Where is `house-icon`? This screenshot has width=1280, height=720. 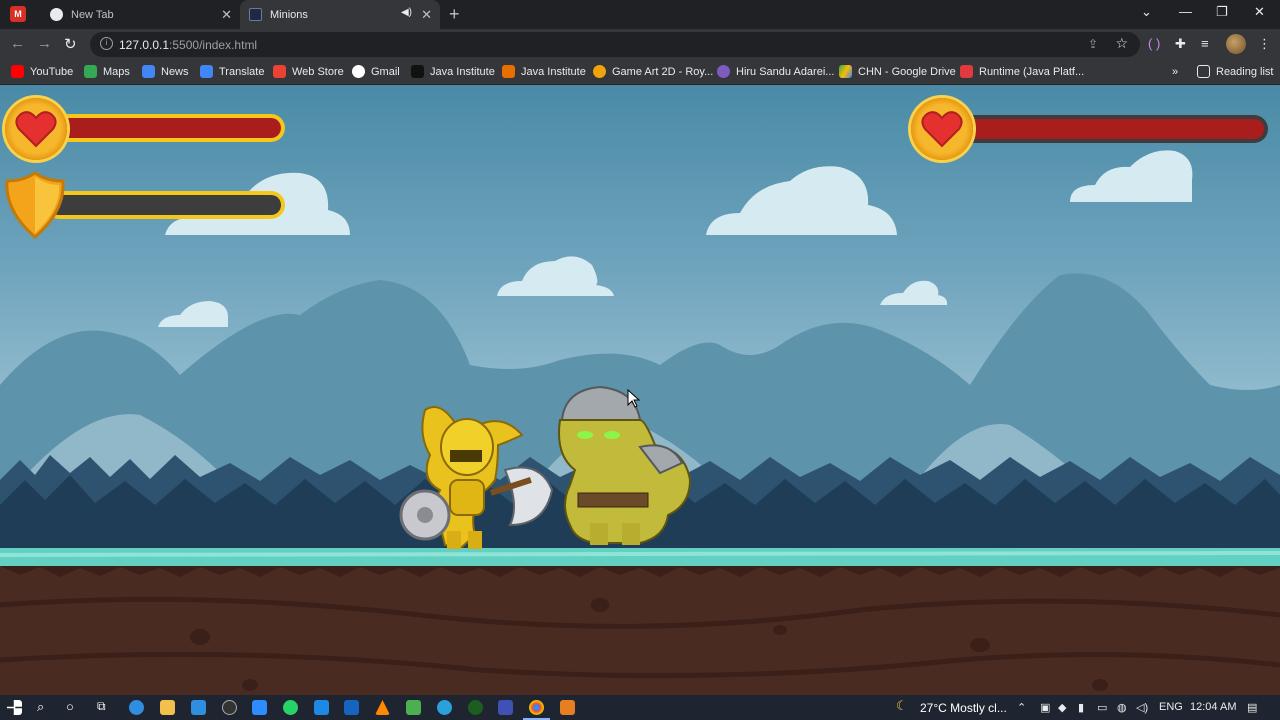
house-icon is located at coordinates (417, 71).